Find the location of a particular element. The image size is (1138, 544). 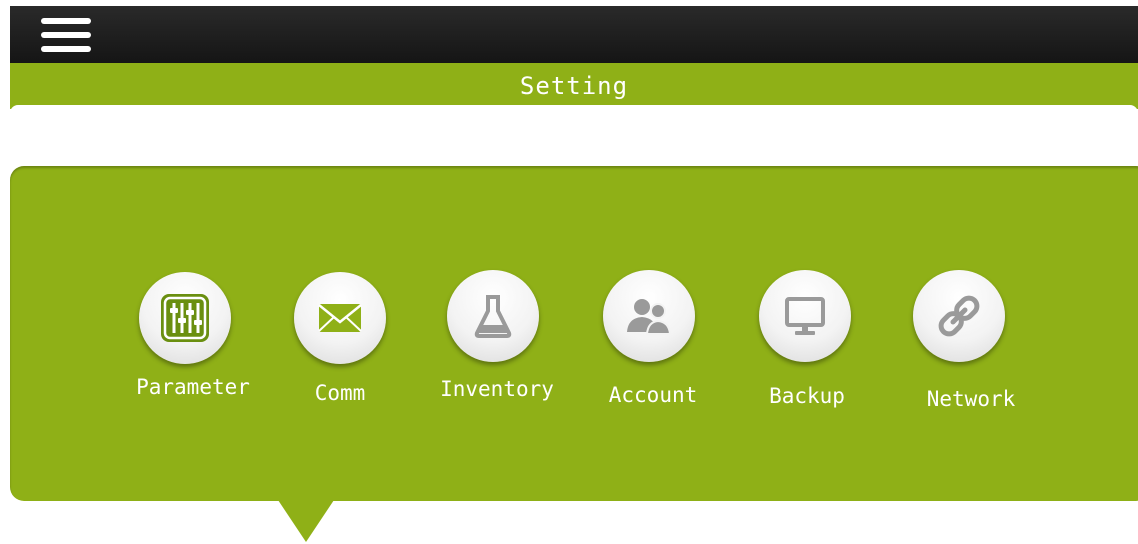

monitor-icon is located at coordinates (805, 316).